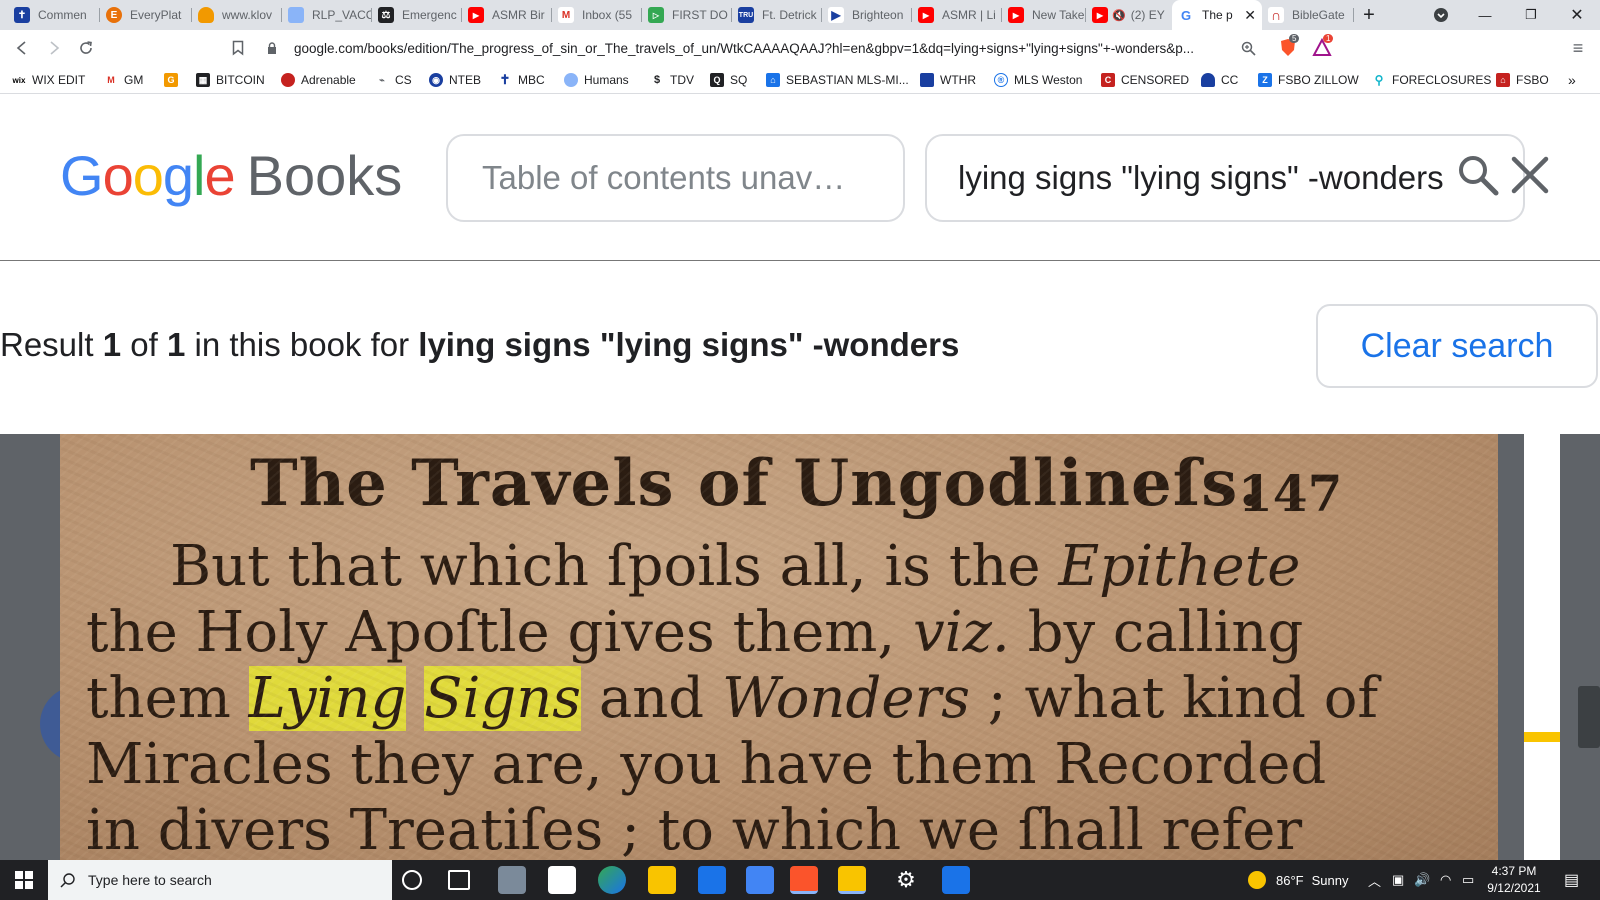 The width and height of the screenshot is (1600, 900). What do you see at coordinates (1108, 80) in the screenshot?
I see `censored-icon: C` at bounding box center [1108, 80].